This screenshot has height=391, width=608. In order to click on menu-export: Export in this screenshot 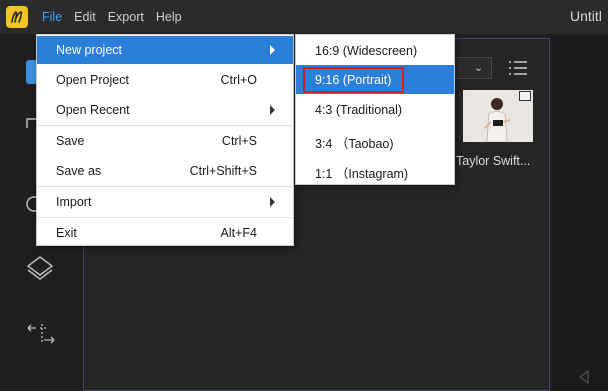, I will do `click(126, 17)`.